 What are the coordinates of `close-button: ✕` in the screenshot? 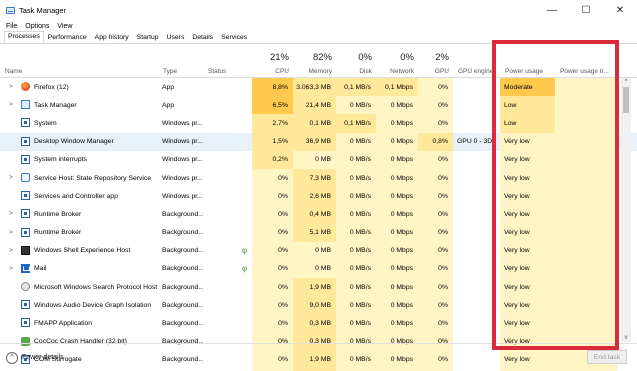 It's located at (620, 10).